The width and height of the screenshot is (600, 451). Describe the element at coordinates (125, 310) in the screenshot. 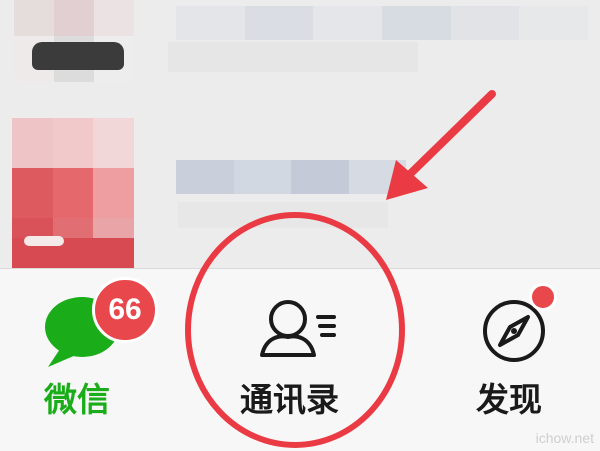

I see `unread-badge: 66` at that location.